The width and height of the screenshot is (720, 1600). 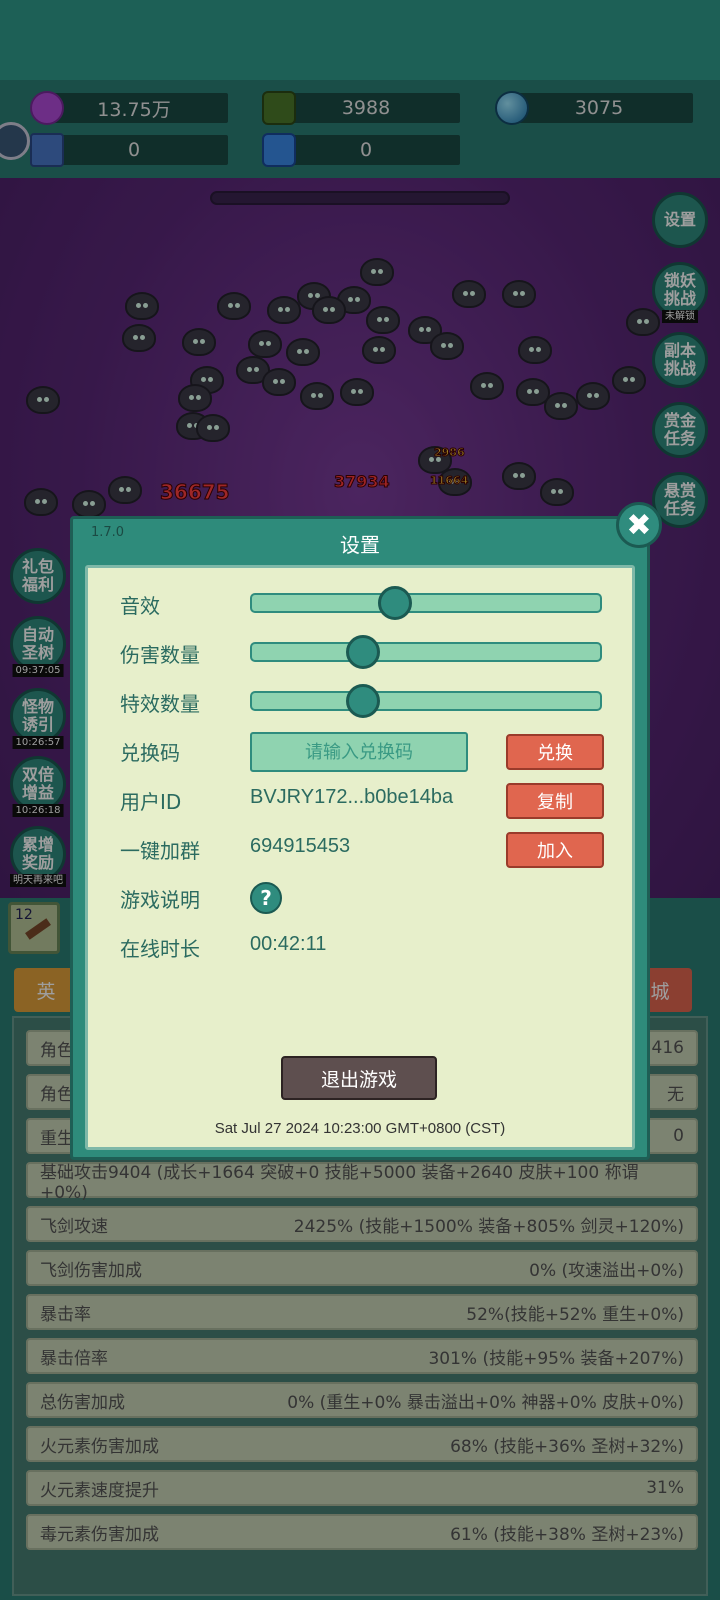 What do you see at coordinates (639, 525) in the screenshot?
I see `close-icon: ✖` at bounding box center [639, 525].